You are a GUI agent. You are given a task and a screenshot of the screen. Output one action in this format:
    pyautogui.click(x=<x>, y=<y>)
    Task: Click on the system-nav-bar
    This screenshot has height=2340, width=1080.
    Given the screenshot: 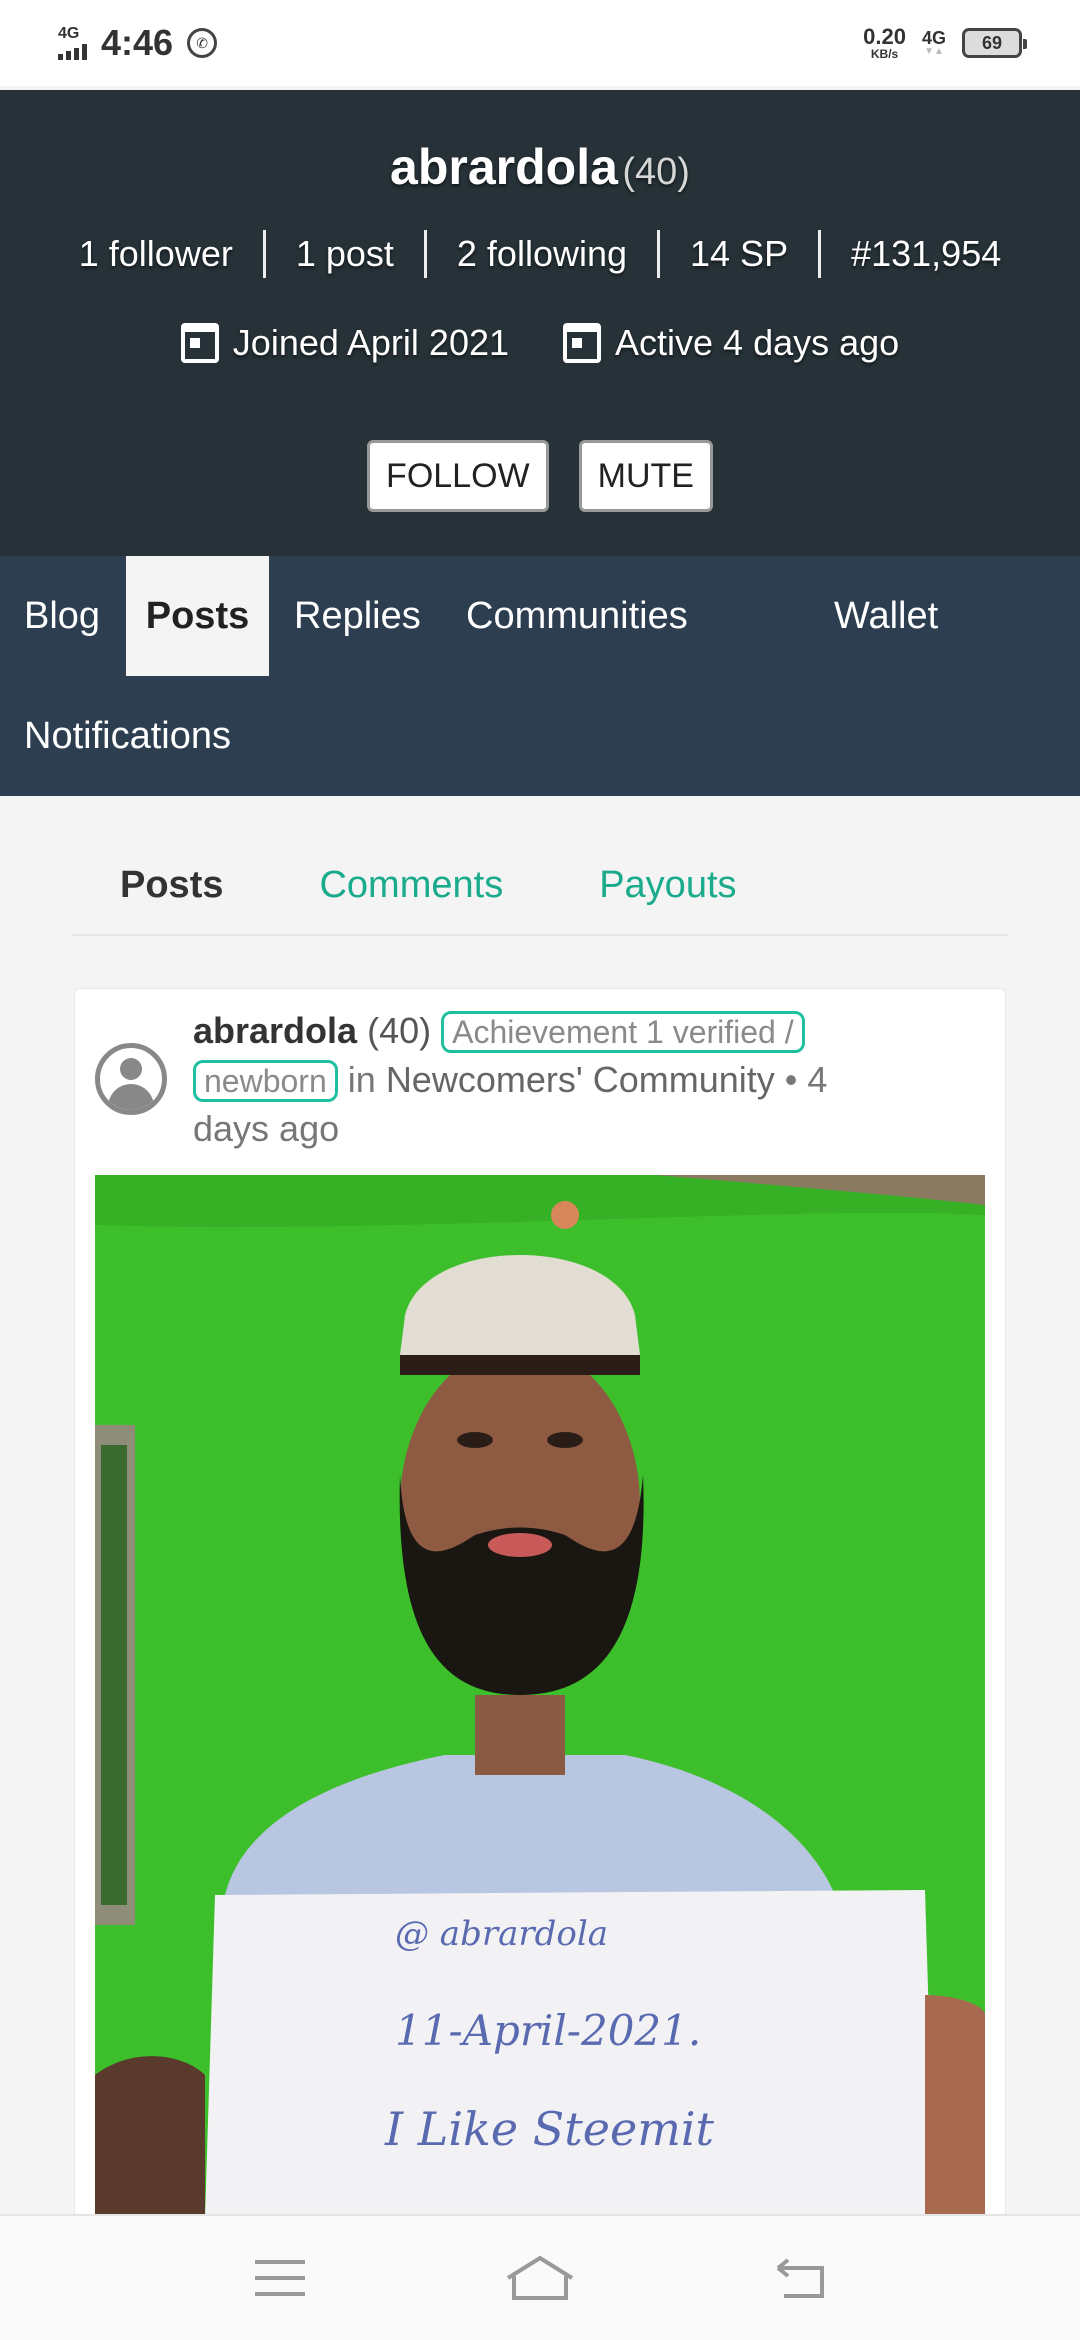 What is the action you would take?
    pyautogui.click(x=540, y=2277)
    